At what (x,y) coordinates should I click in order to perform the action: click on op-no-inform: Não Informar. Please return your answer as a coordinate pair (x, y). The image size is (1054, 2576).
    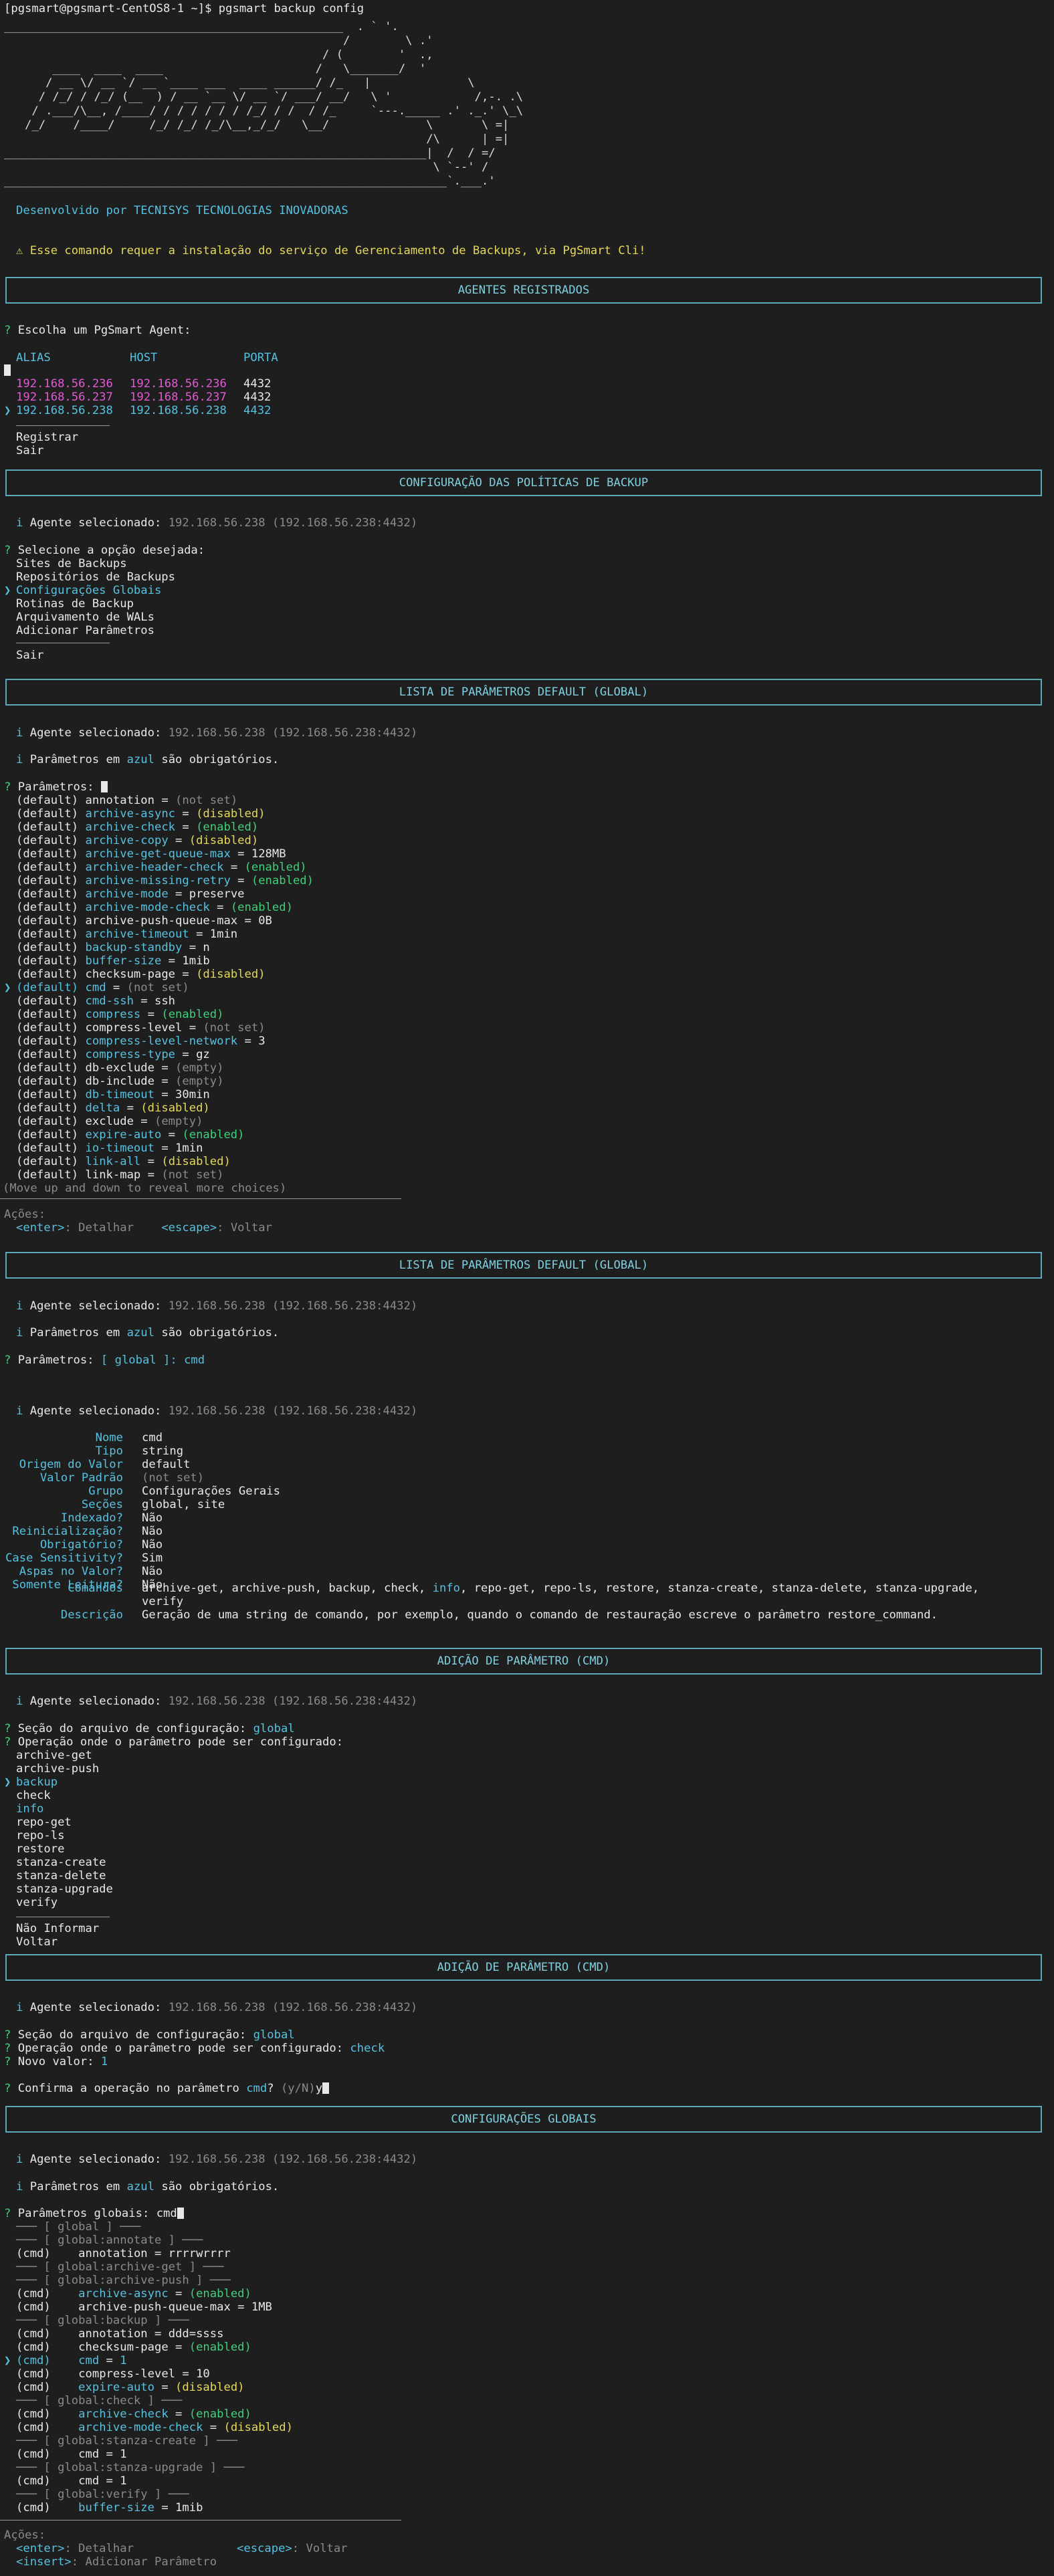
    Looking at the image, I should click on (57, 1928).